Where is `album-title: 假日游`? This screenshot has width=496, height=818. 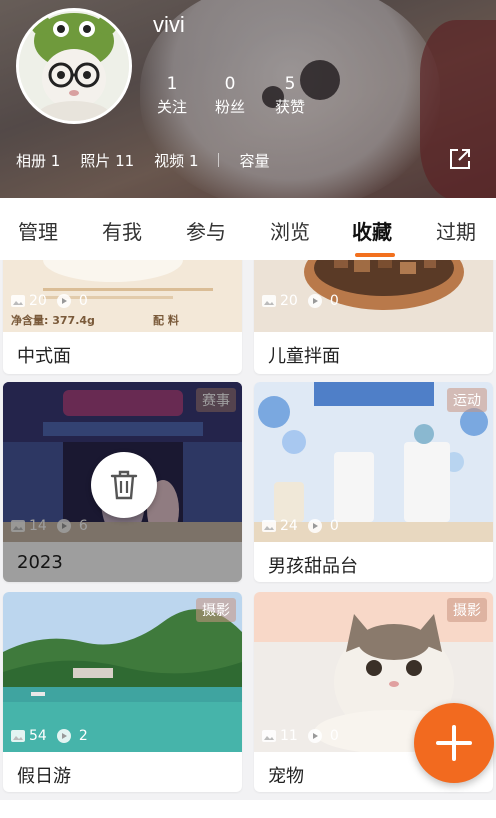
album-title: 假日游 is located at coordinates (44, 776).